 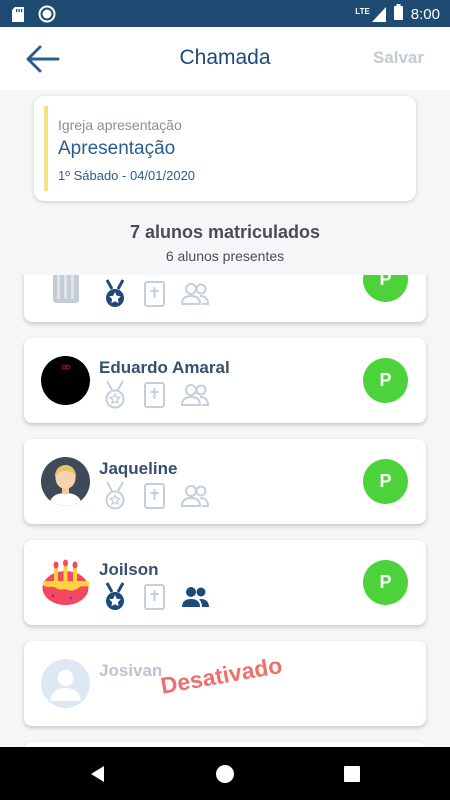 What do you see at coordinates (18, 16) in the screenshot?
I see `sd-card-icon` at bounding box center [18, 16].